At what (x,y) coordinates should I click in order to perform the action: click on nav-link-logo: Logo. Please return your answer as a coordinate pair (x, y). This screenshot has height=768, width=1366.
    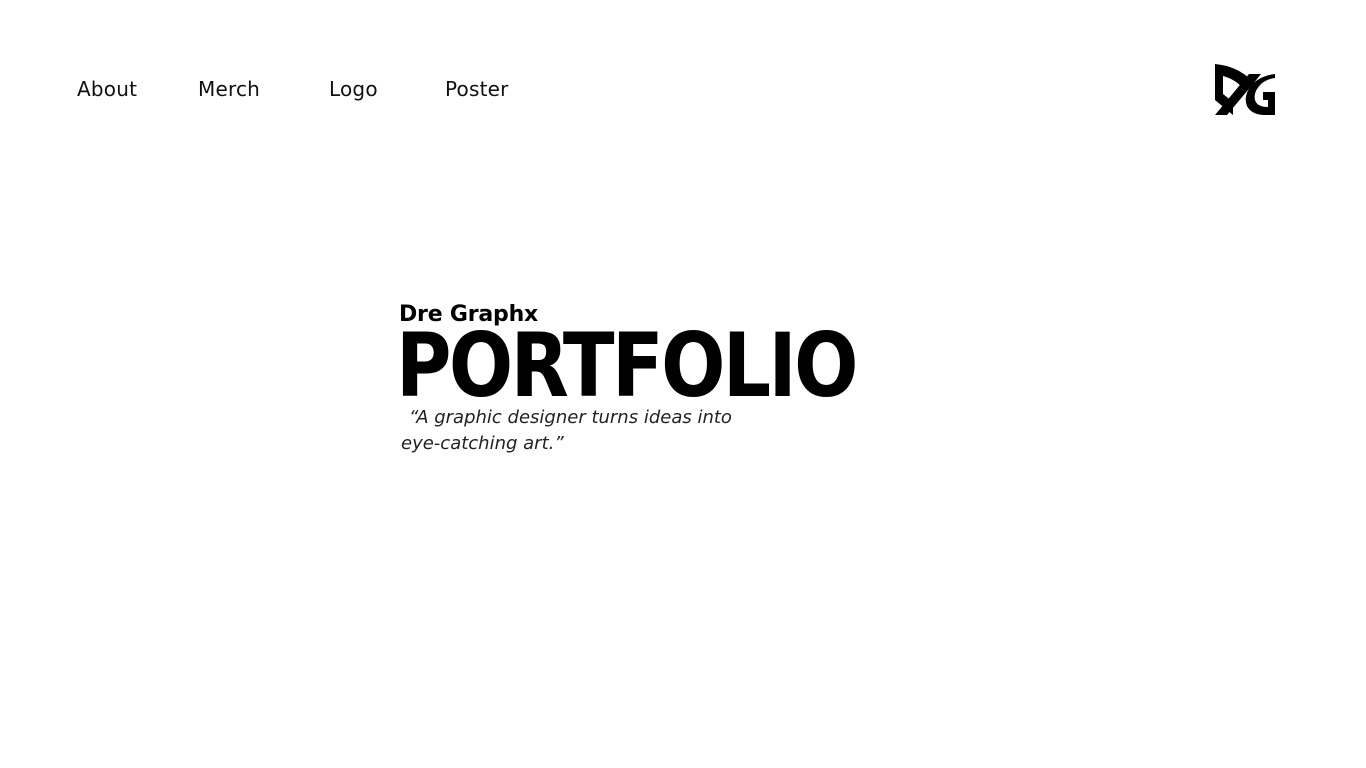
    Looking at the image, I should click on (353, 89).